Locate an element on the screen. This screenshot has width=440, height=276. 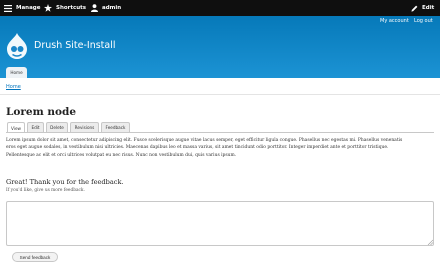
toolbar-shortcuts: Shortcuts is located at coordinates (65, 8).